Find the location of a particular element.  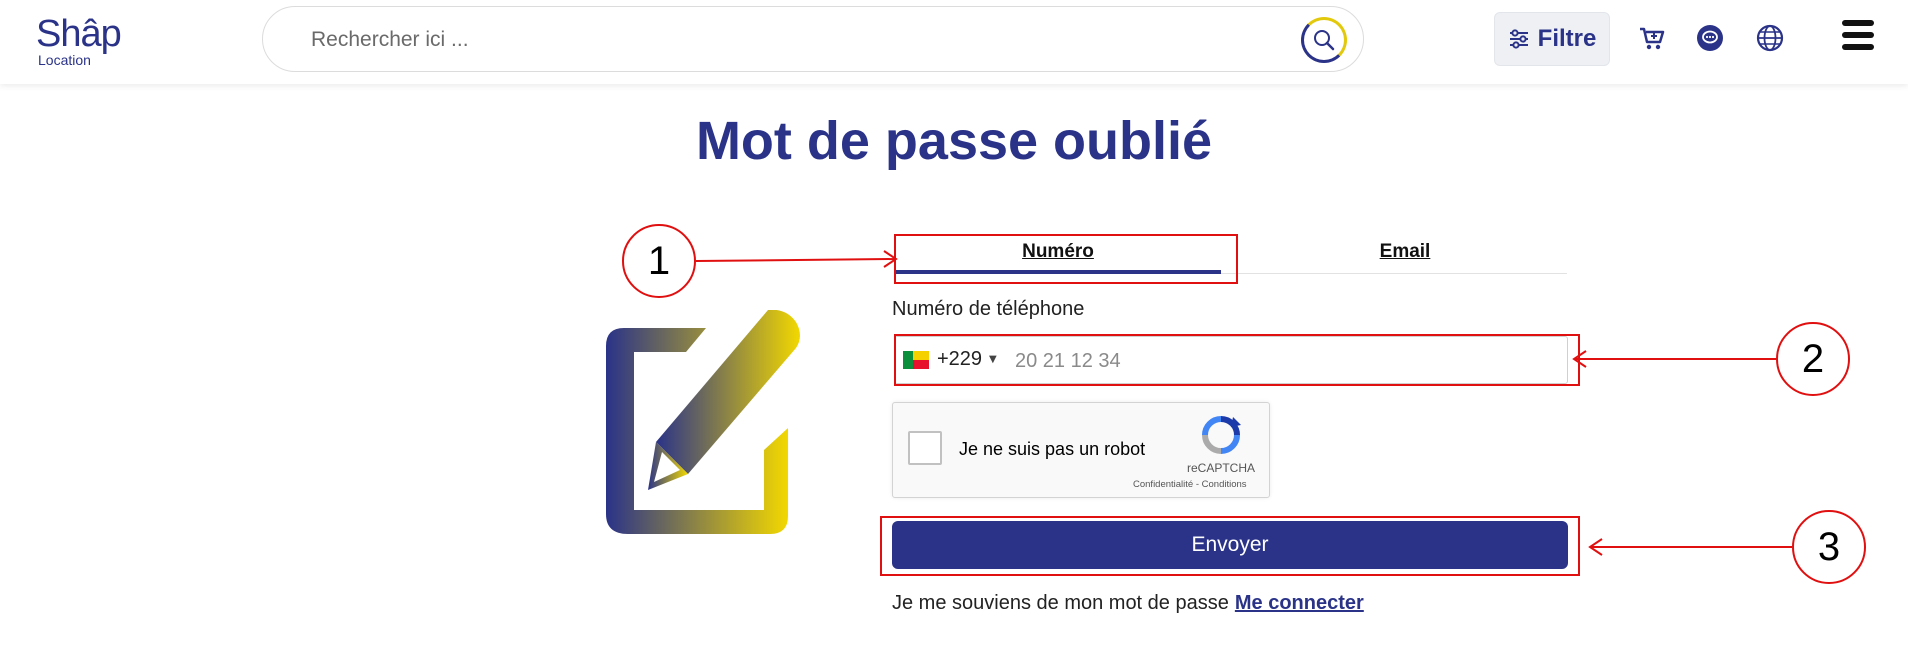

remember-text: Je me souviens de mon mot de passe is located at coordinates (1060, 603).